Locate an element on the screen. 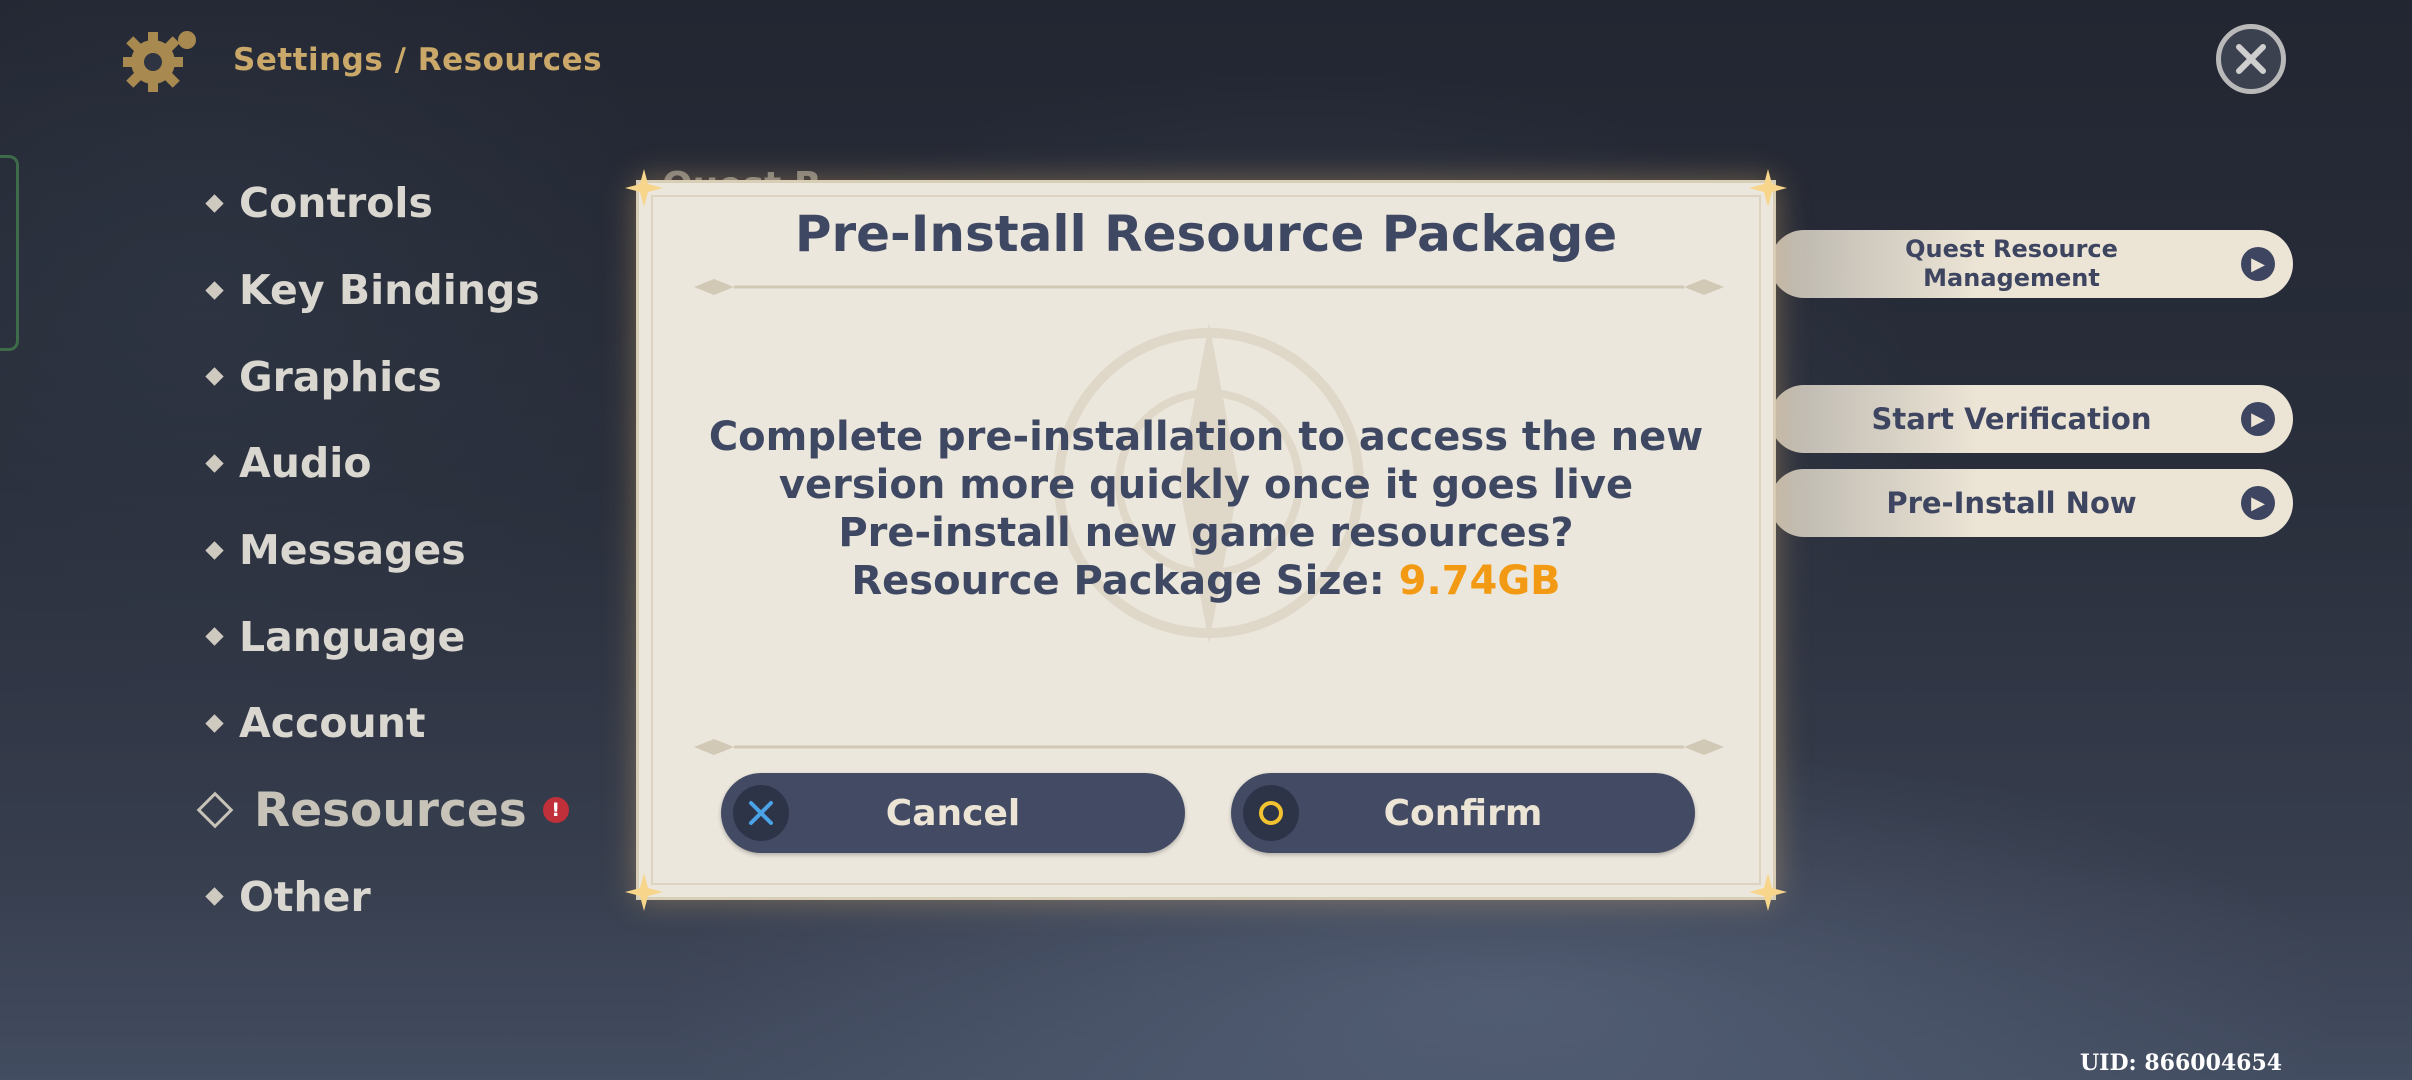 The image size is (2412, 1080). circle-button-icon is located at coordinates (1271, 813).